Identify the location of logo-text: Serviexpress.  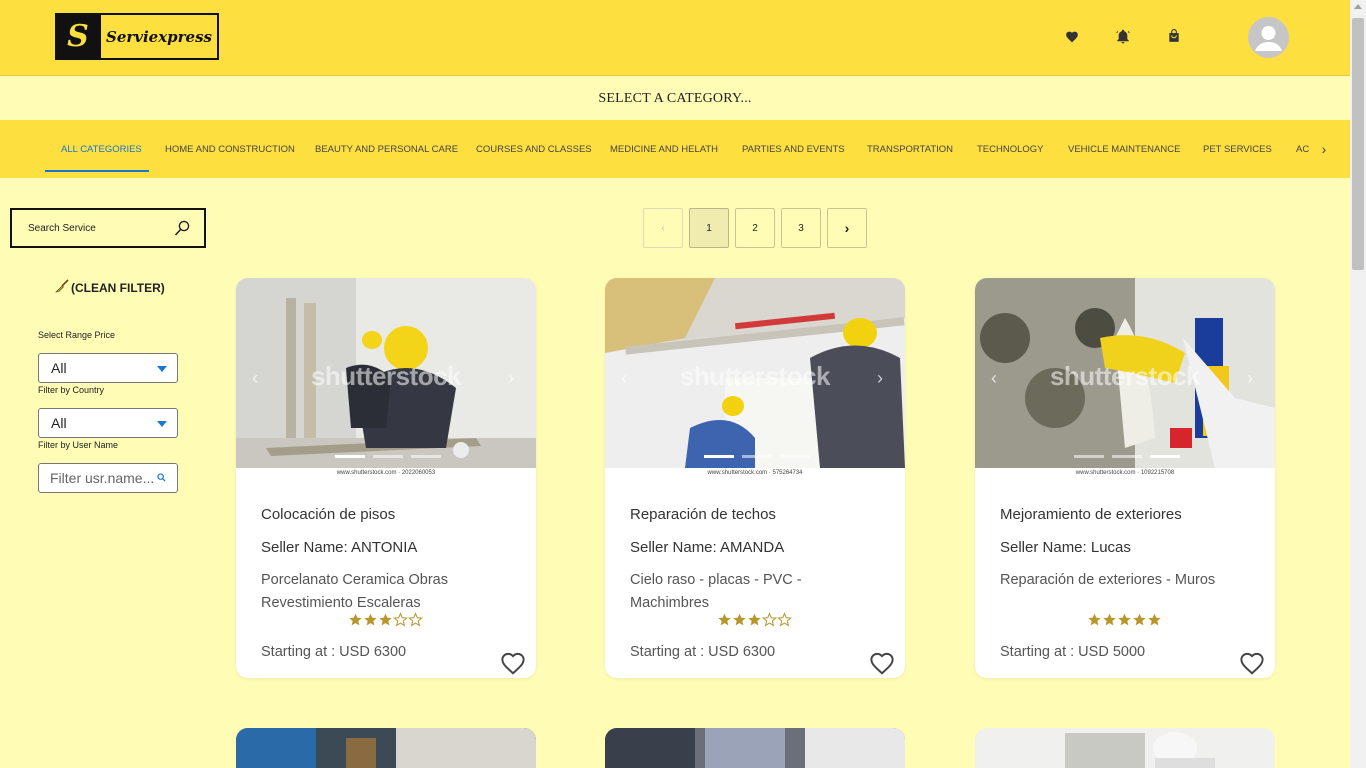
(158, 36).